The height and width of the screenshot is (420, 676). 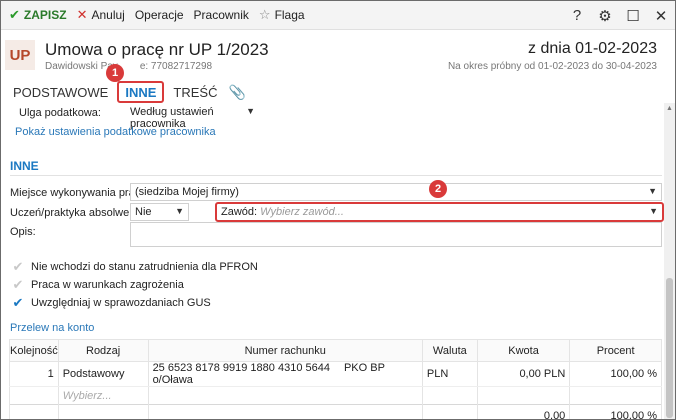 I want to click on gus-checkbox-row: ✔ Uwzględniaj w sprawozdaniach GUS, so click(x=111, y=302).